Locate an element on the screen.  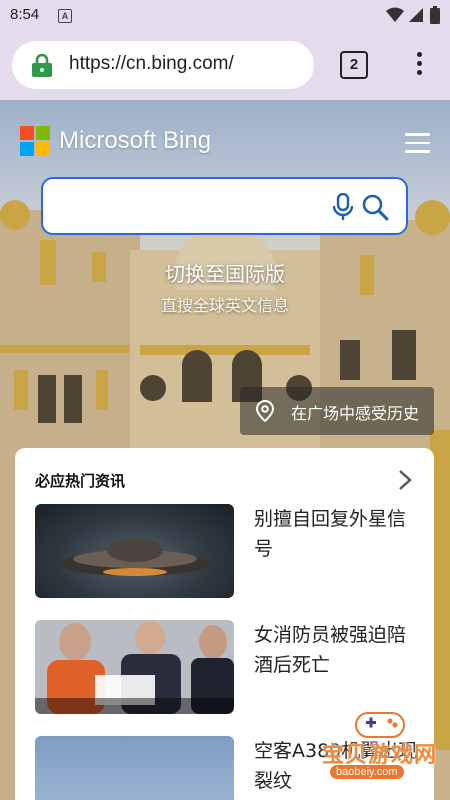
bing-logo: Microsoft Bing is located at coordinates (115, 141).